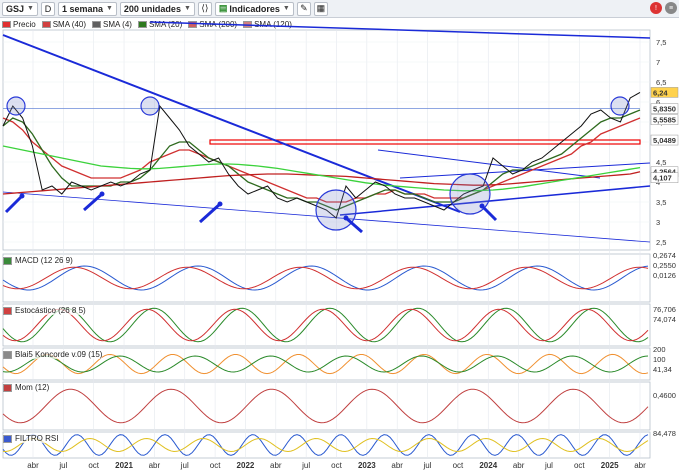 Image resolution: width=679 pixels, height=472 pixels. Describe the element at coordinates (662, 178) in the screenshot. I see `price-tag-text: 4,107` at that location.